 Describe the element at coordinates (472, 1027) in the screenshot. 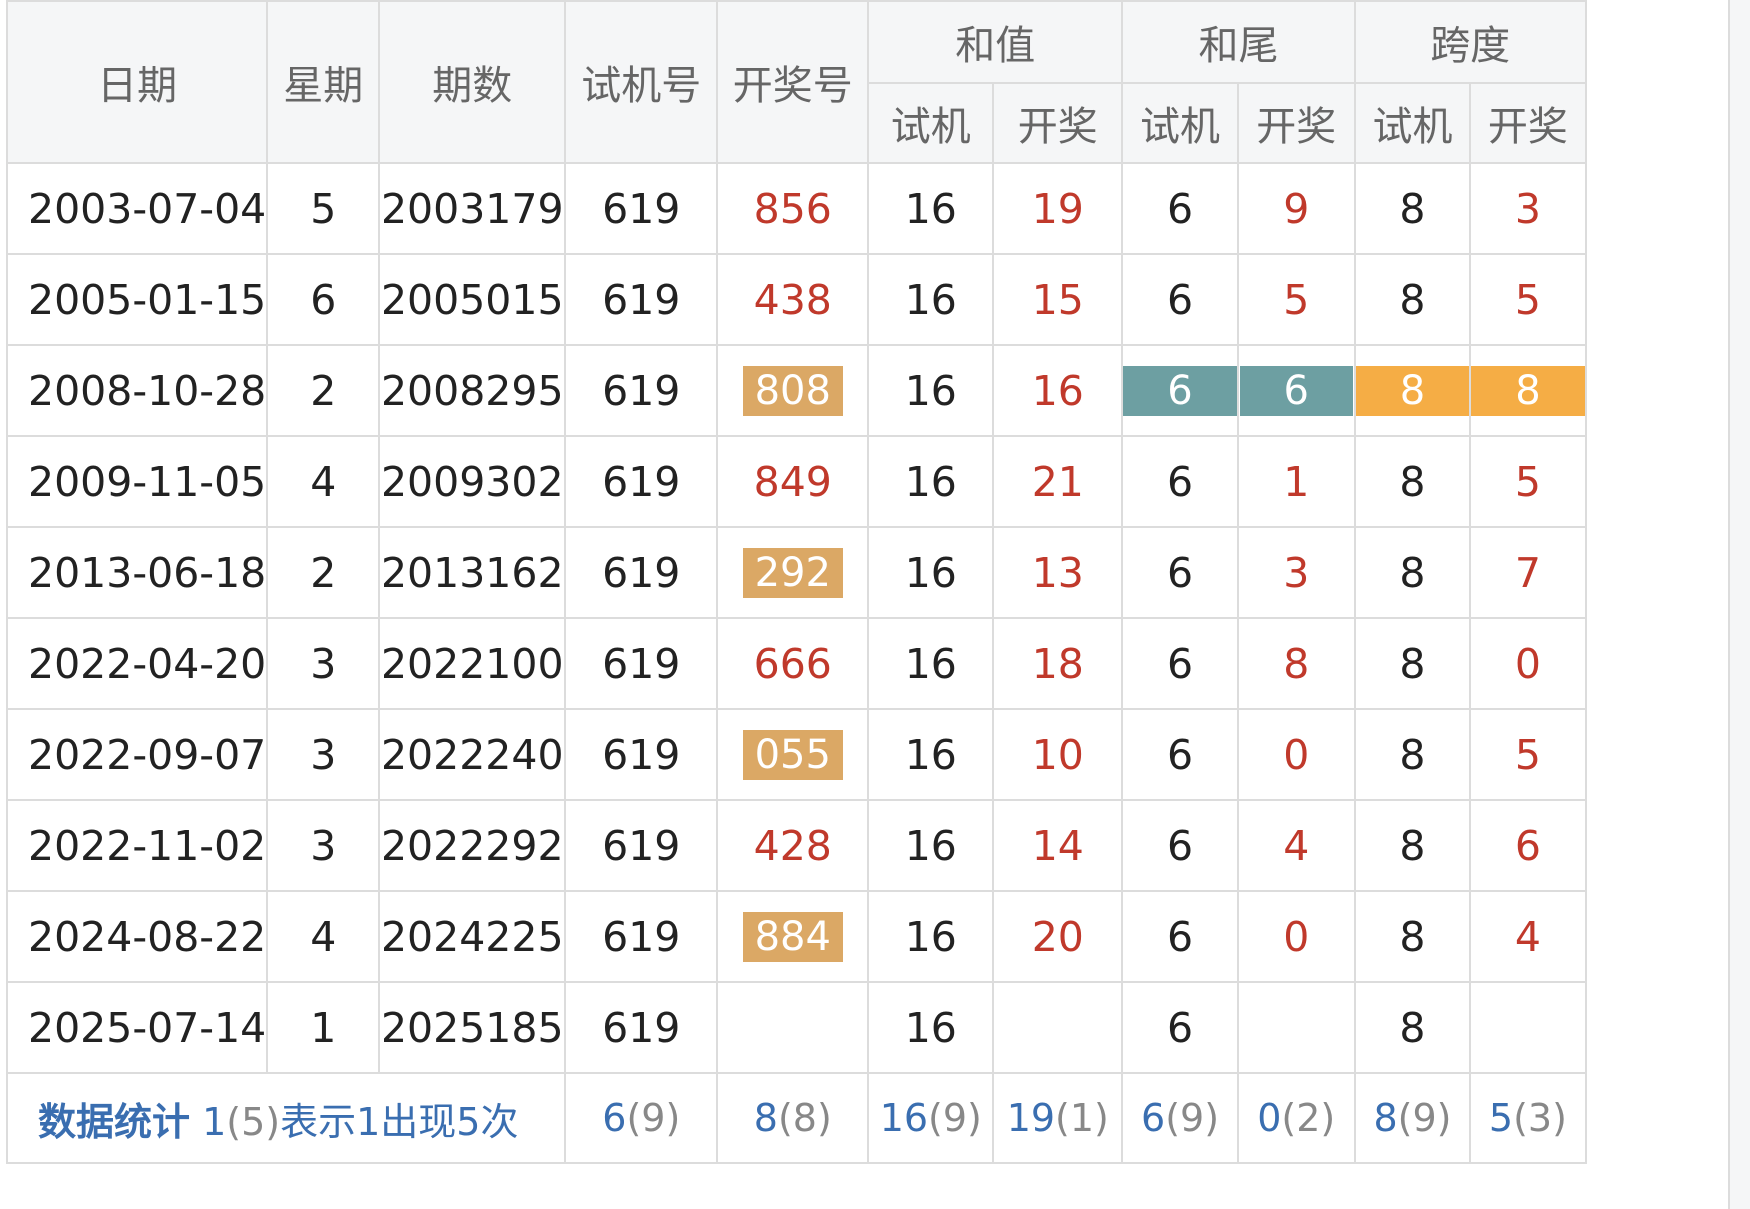

I see `cell-issue: 2025185` at that location.